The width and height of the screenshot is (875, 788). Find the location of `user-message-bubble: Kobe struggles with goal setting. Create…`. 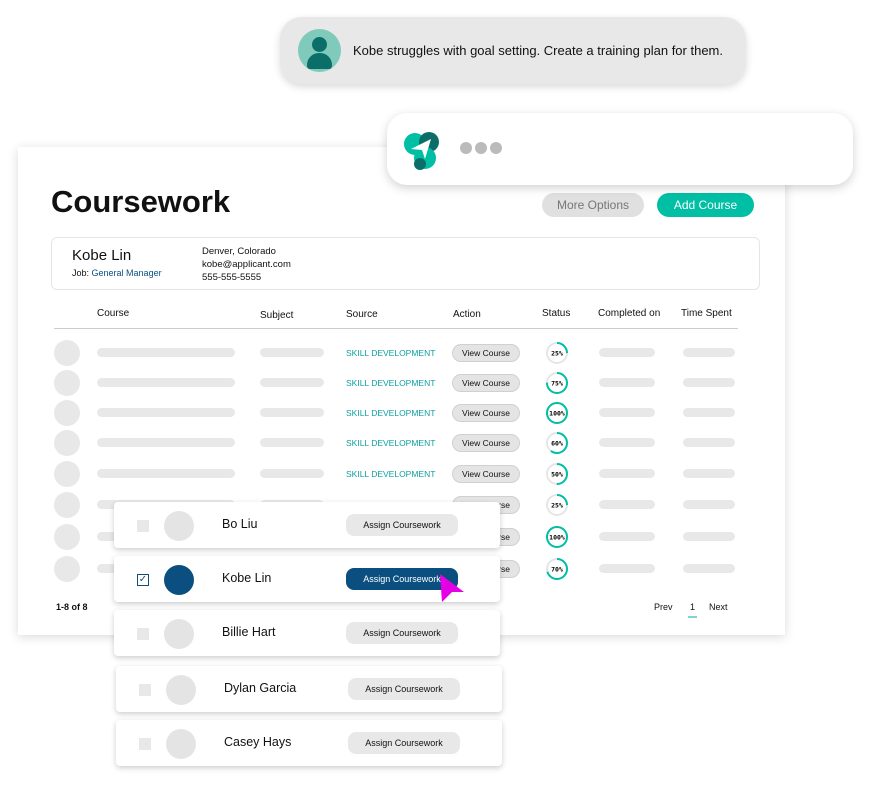

user-message-bubble: Kobe struggles with goal setting. Create… is located at coordinates (513, 50).